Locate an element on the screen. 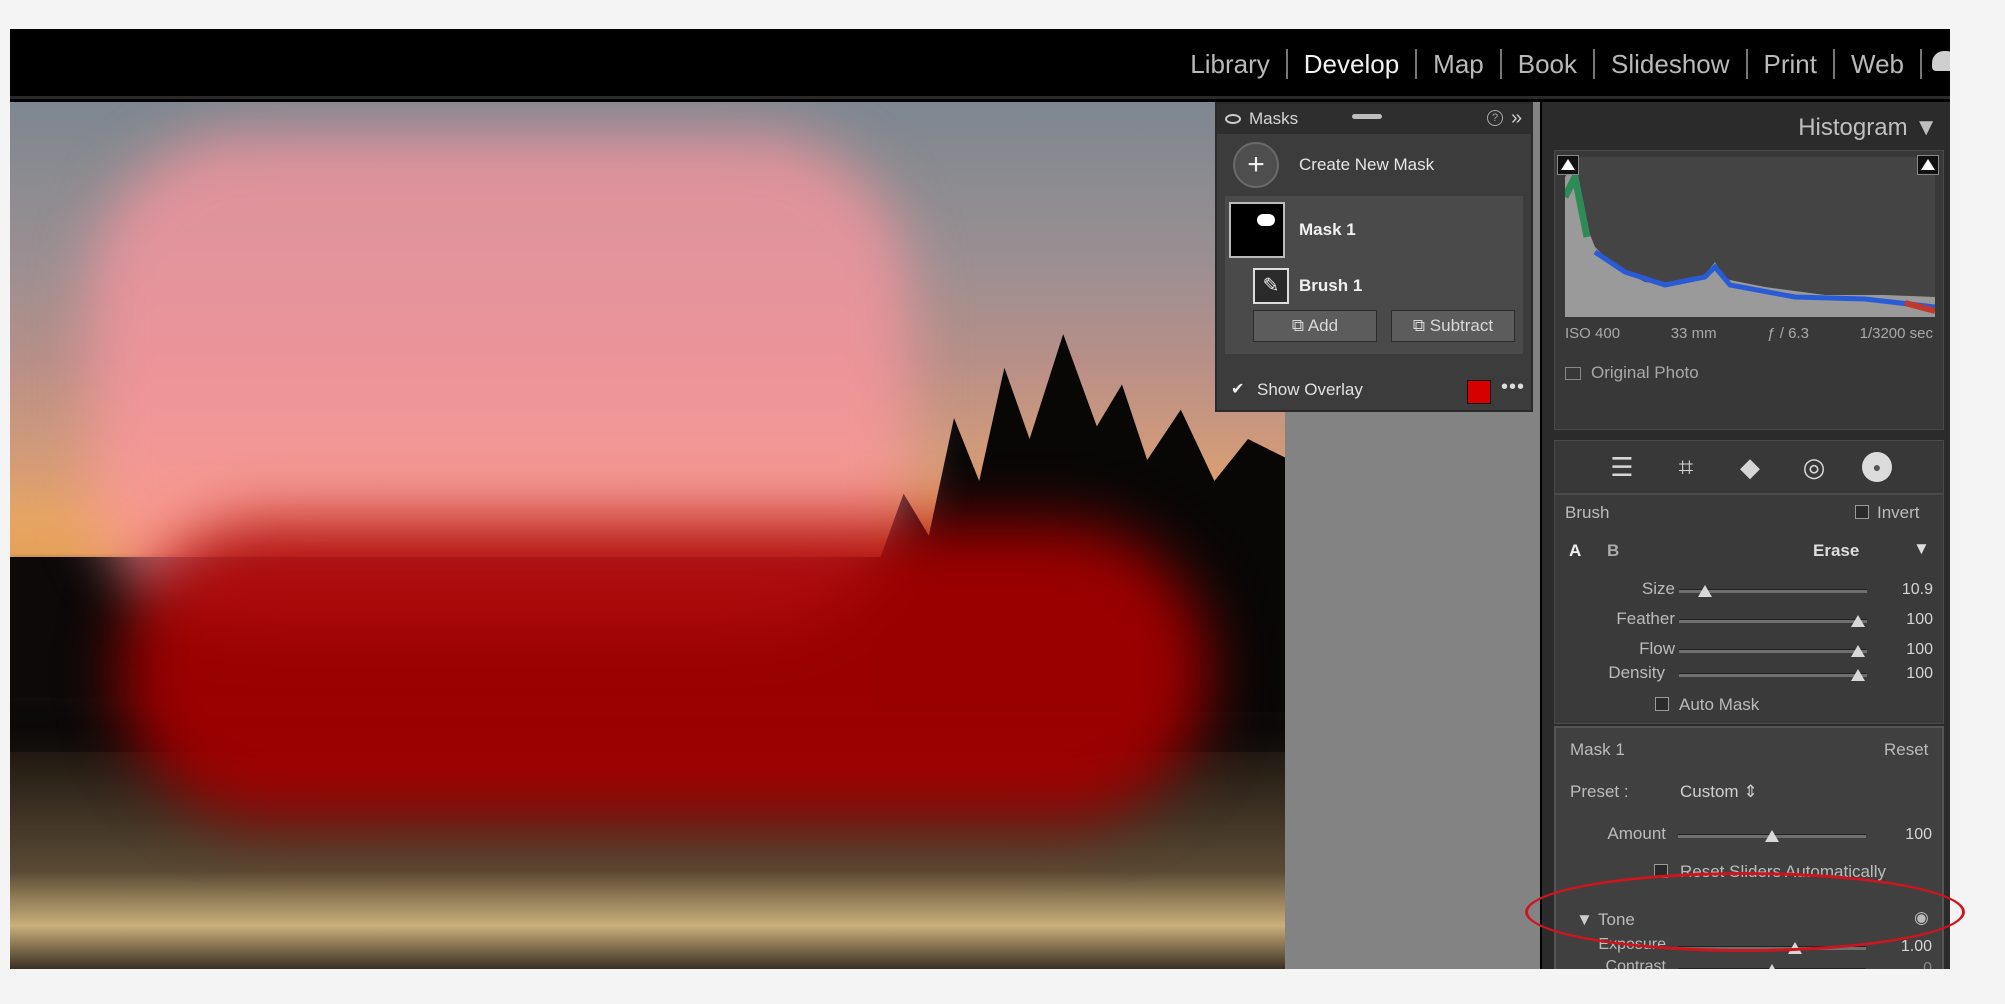  flow-slider-thumb is located at coordinates (1857, 651).